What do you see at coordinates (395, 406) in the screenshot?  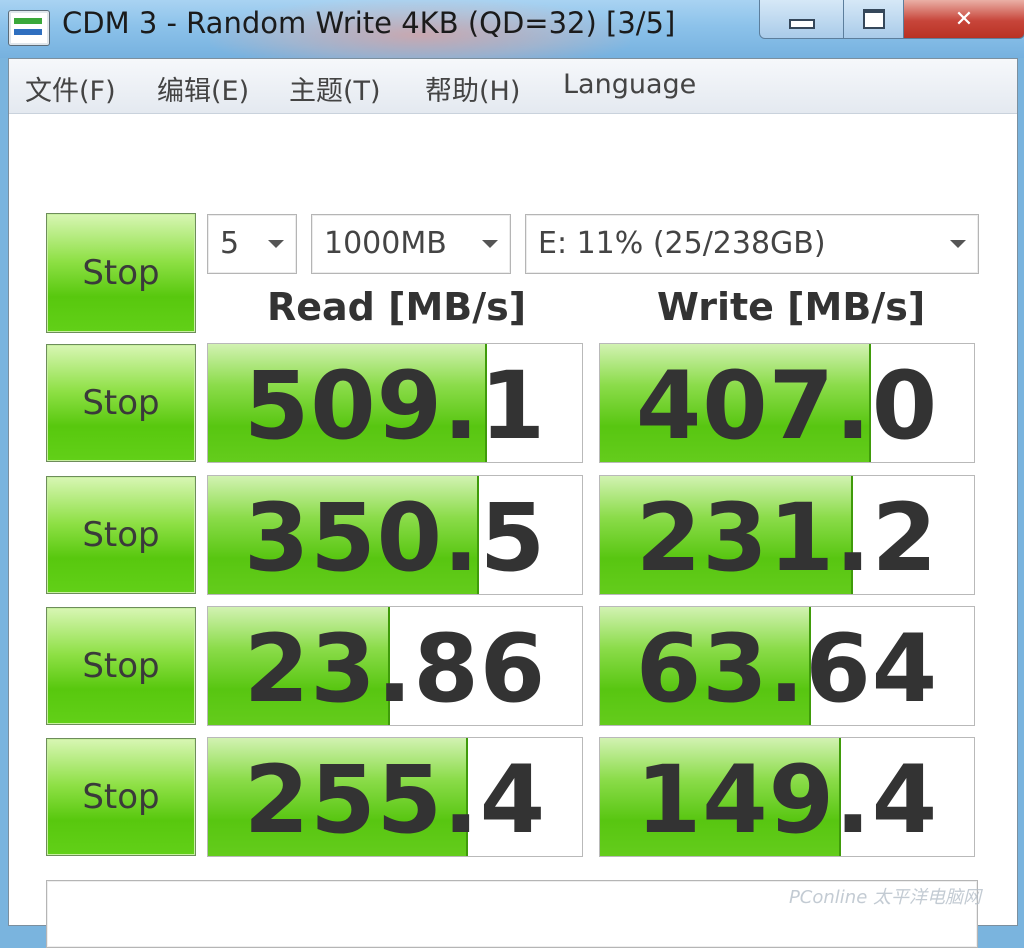 I see `read-value: 509.1` at bounding box center [395, 406].